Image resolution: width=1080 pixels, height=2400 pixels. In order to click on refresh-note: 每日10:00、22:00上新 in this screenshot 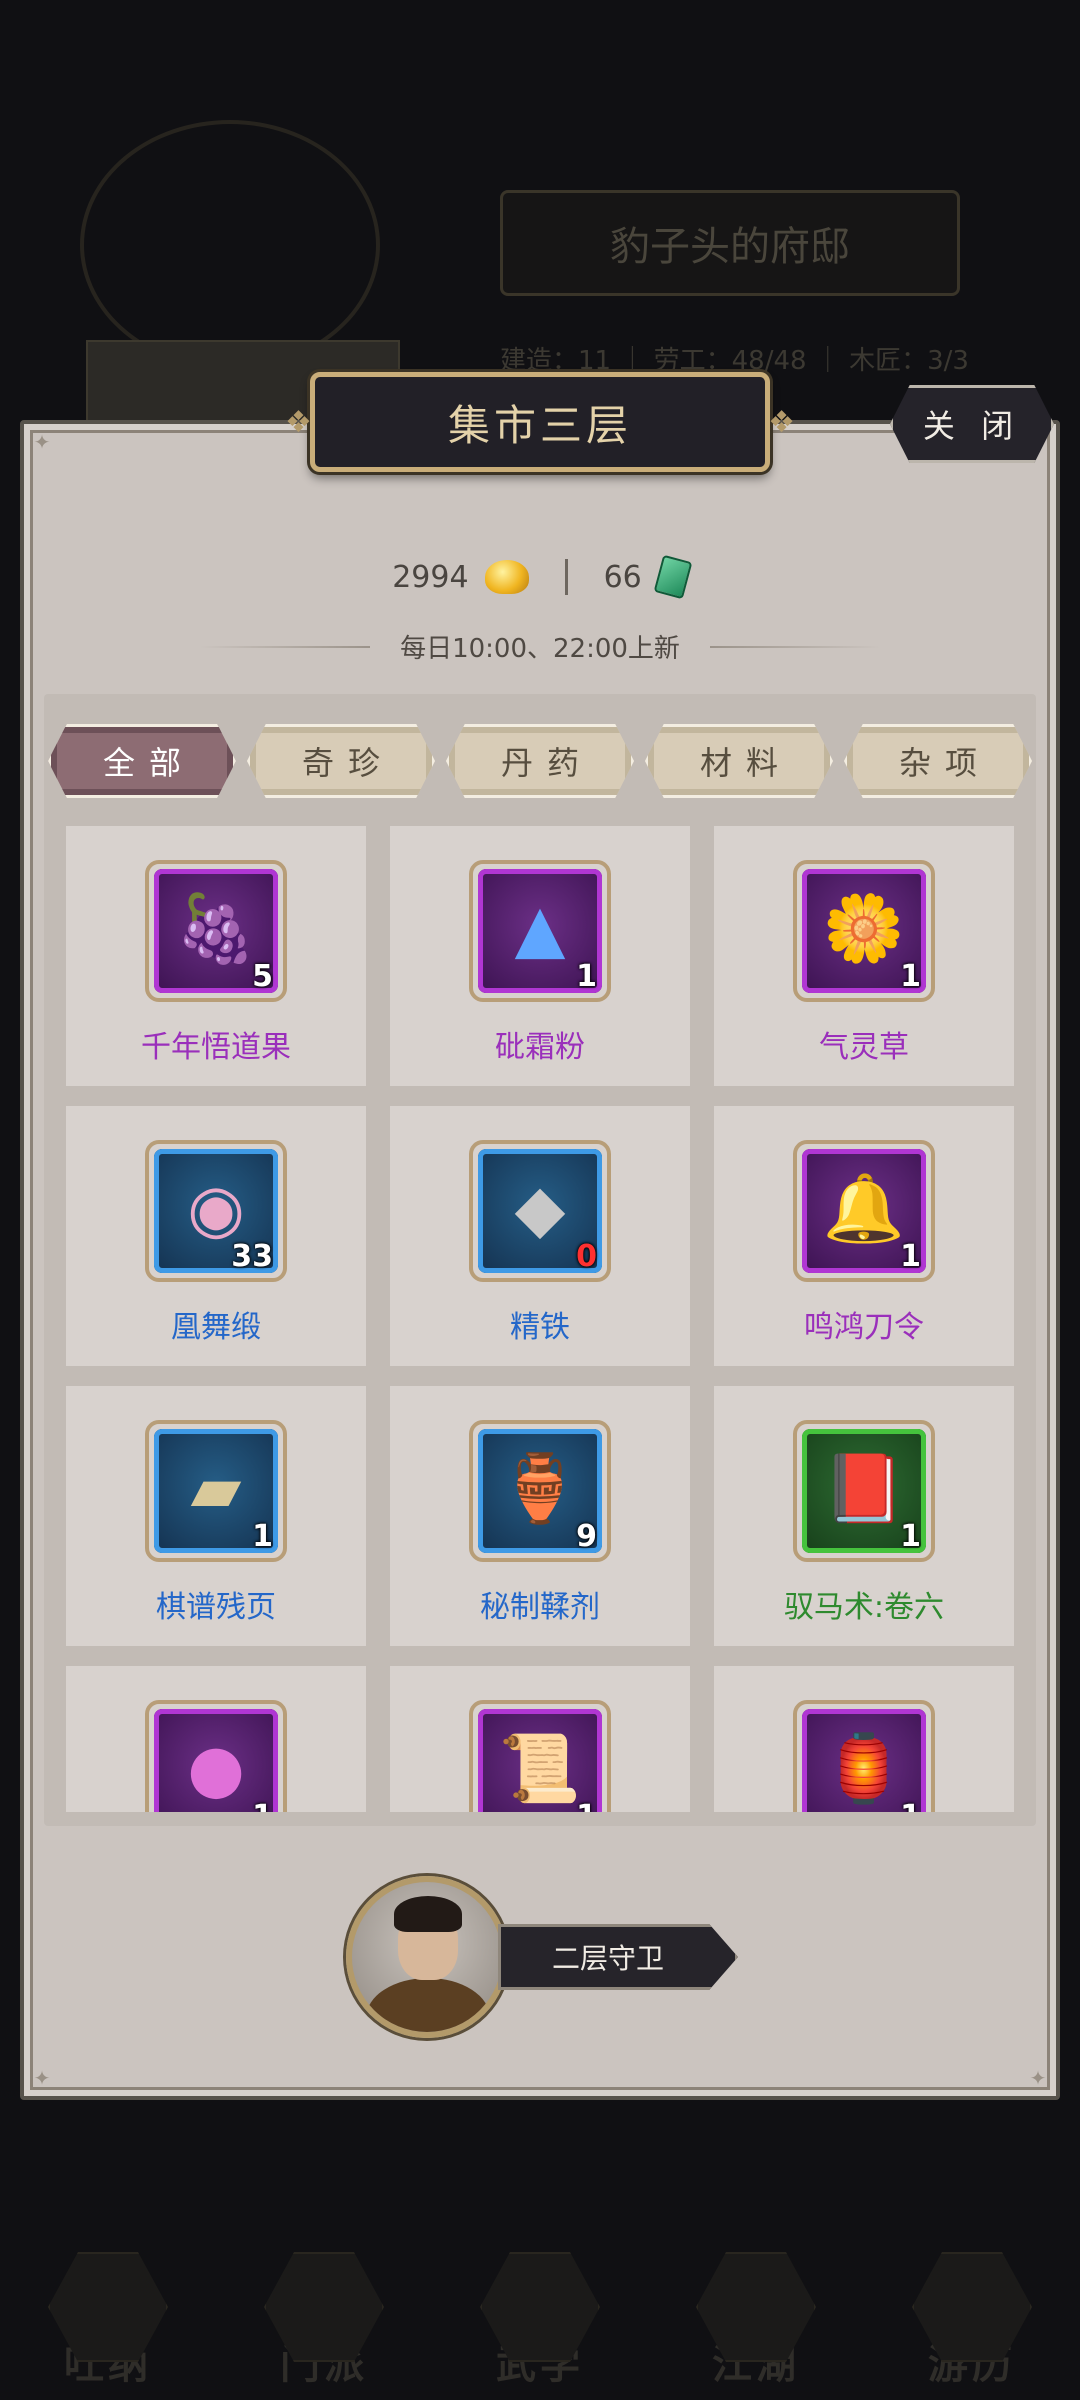, I will do `click(540, 649)`.